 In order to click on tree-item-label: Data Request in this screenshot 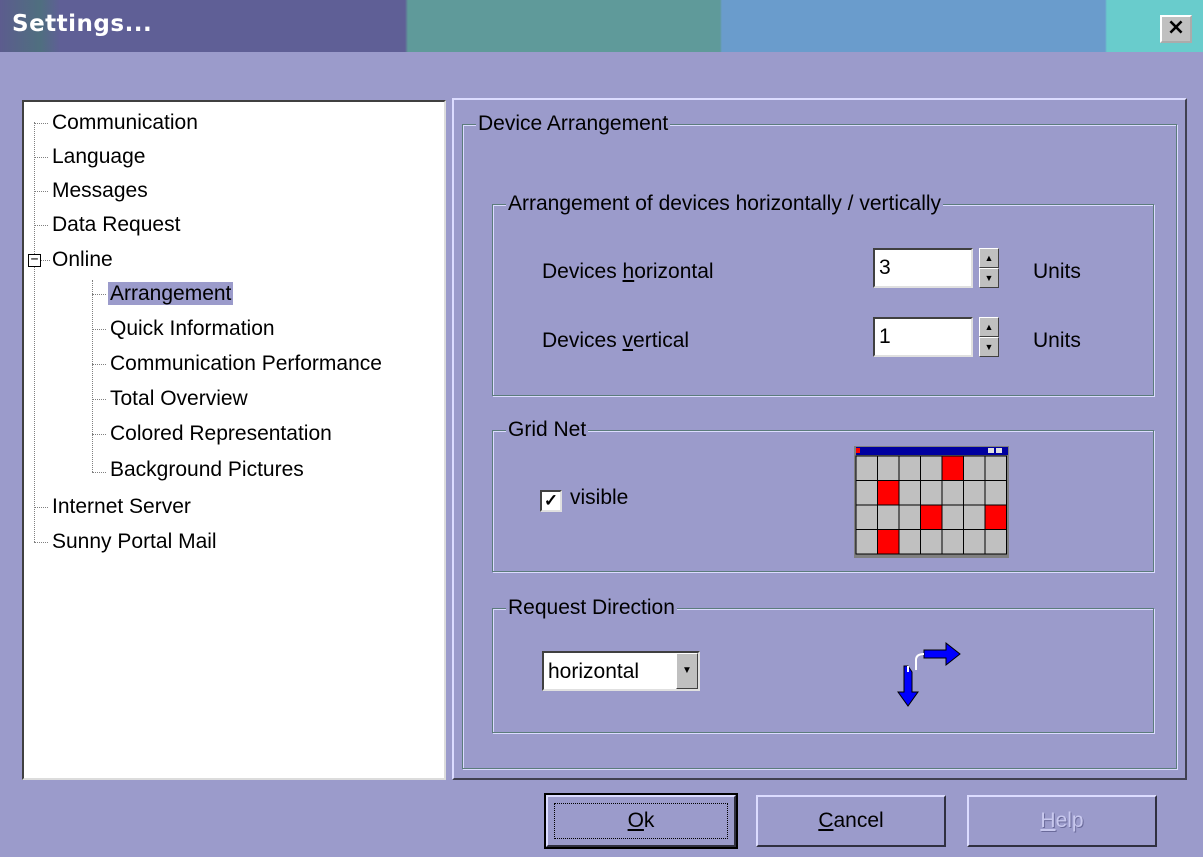, I will do `click(116, 224)`.